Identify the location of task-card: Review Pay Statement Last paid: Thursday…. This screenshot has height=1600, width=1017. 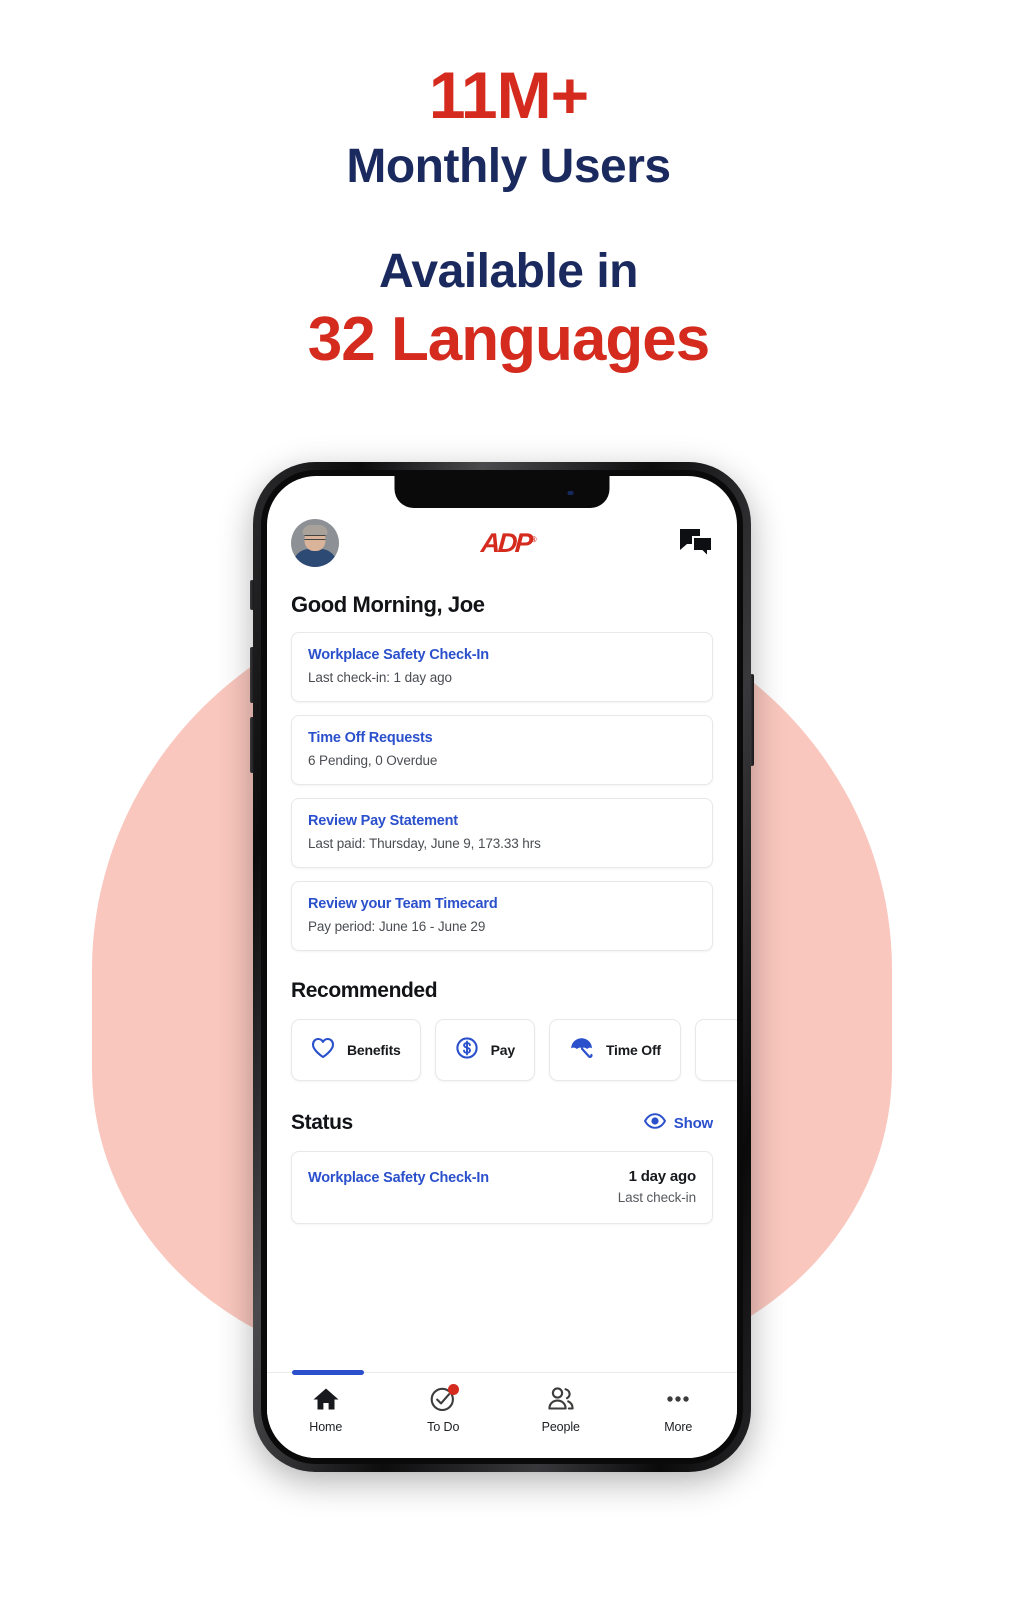
(502, 833).